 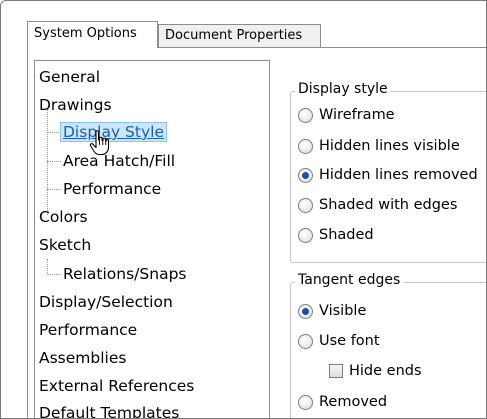 I want to click on tree-item-display-selection: Display/Selection, so click(x=106, y=302).